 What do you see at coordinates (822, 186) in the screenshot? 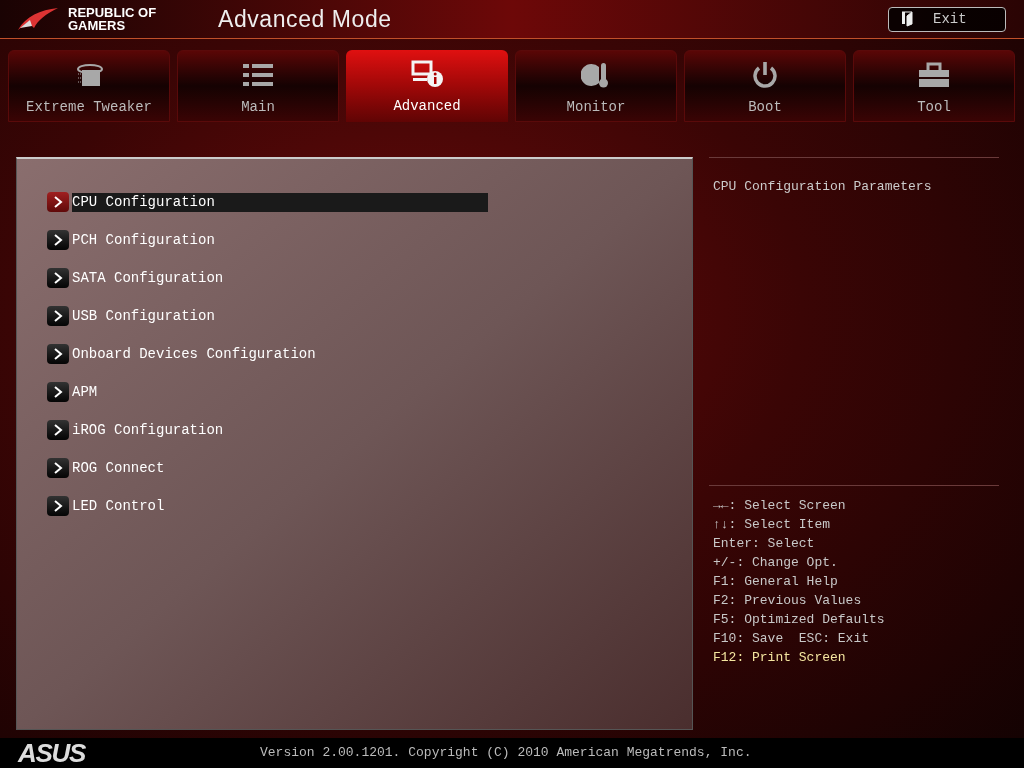
I see `help-description: CPU Configuration Parameters` at bounding box center [822, 186].